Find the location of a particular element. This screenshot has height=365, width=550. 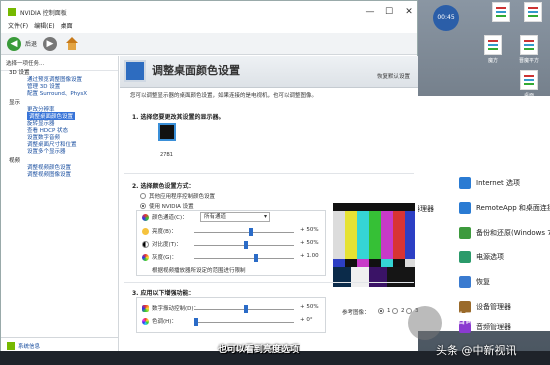

radio-use-nvidia: 使用 NVIDIA 设置 is located at coordinates (167, 206).